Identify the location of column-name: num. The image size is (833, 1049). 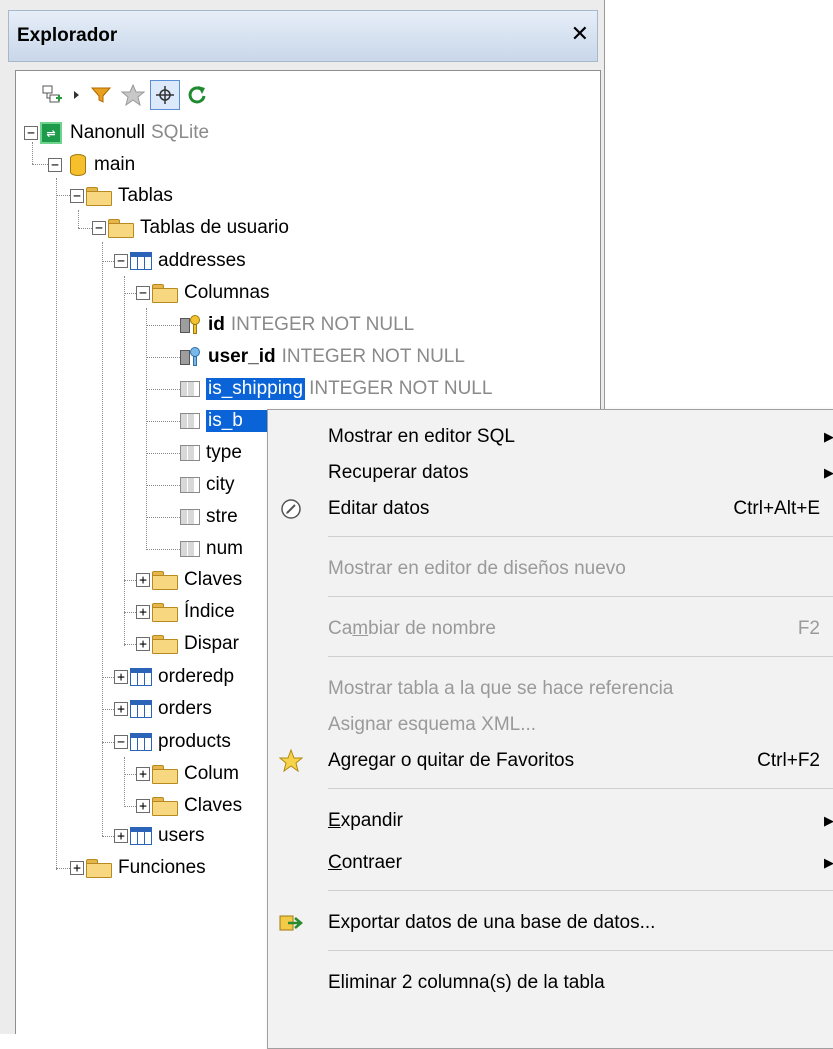
(224, 548).